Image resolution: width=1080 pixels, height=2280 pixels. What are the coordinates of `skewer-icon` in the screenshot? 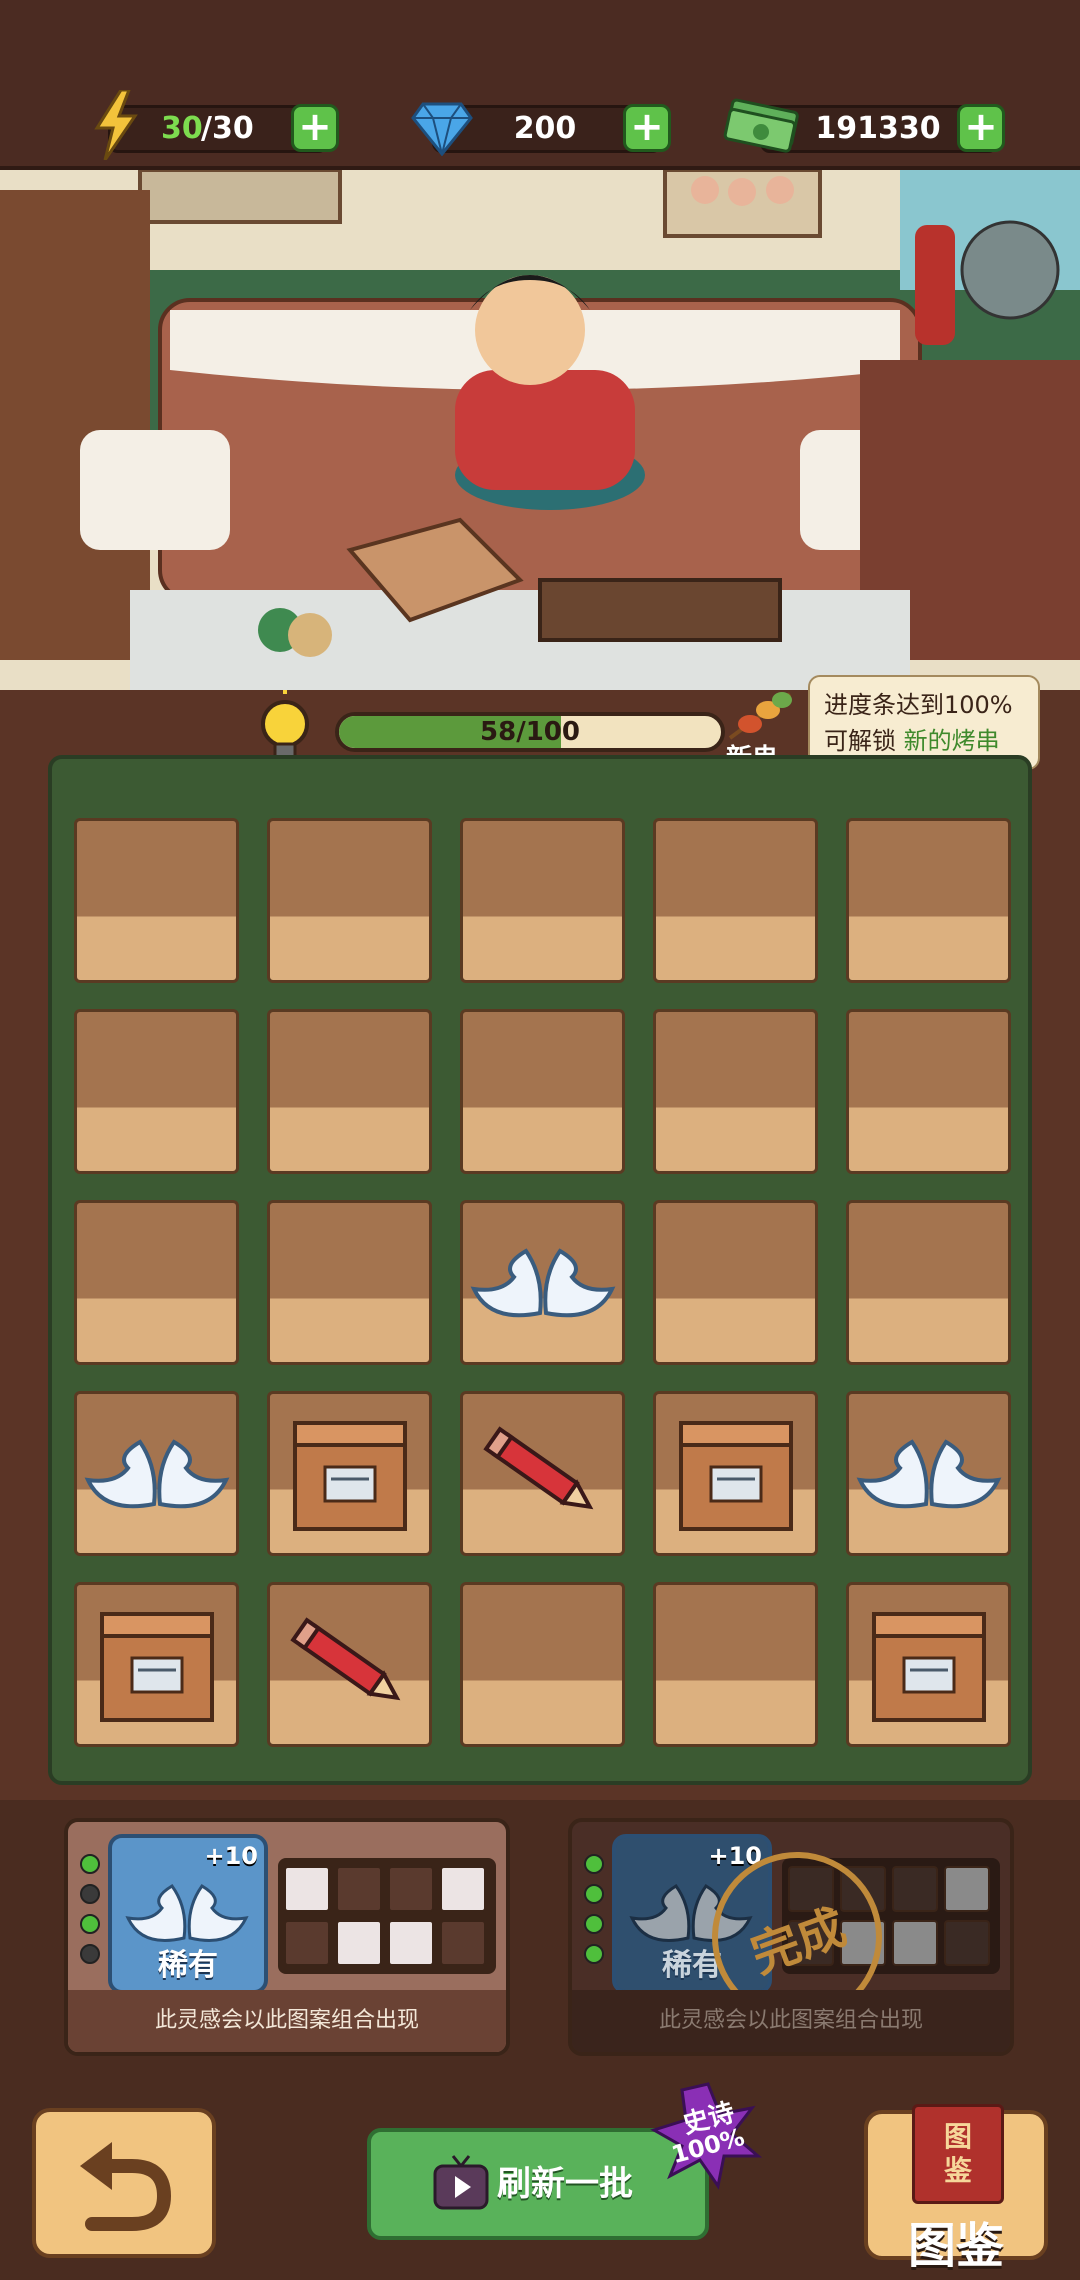 It's located at (760, 716).